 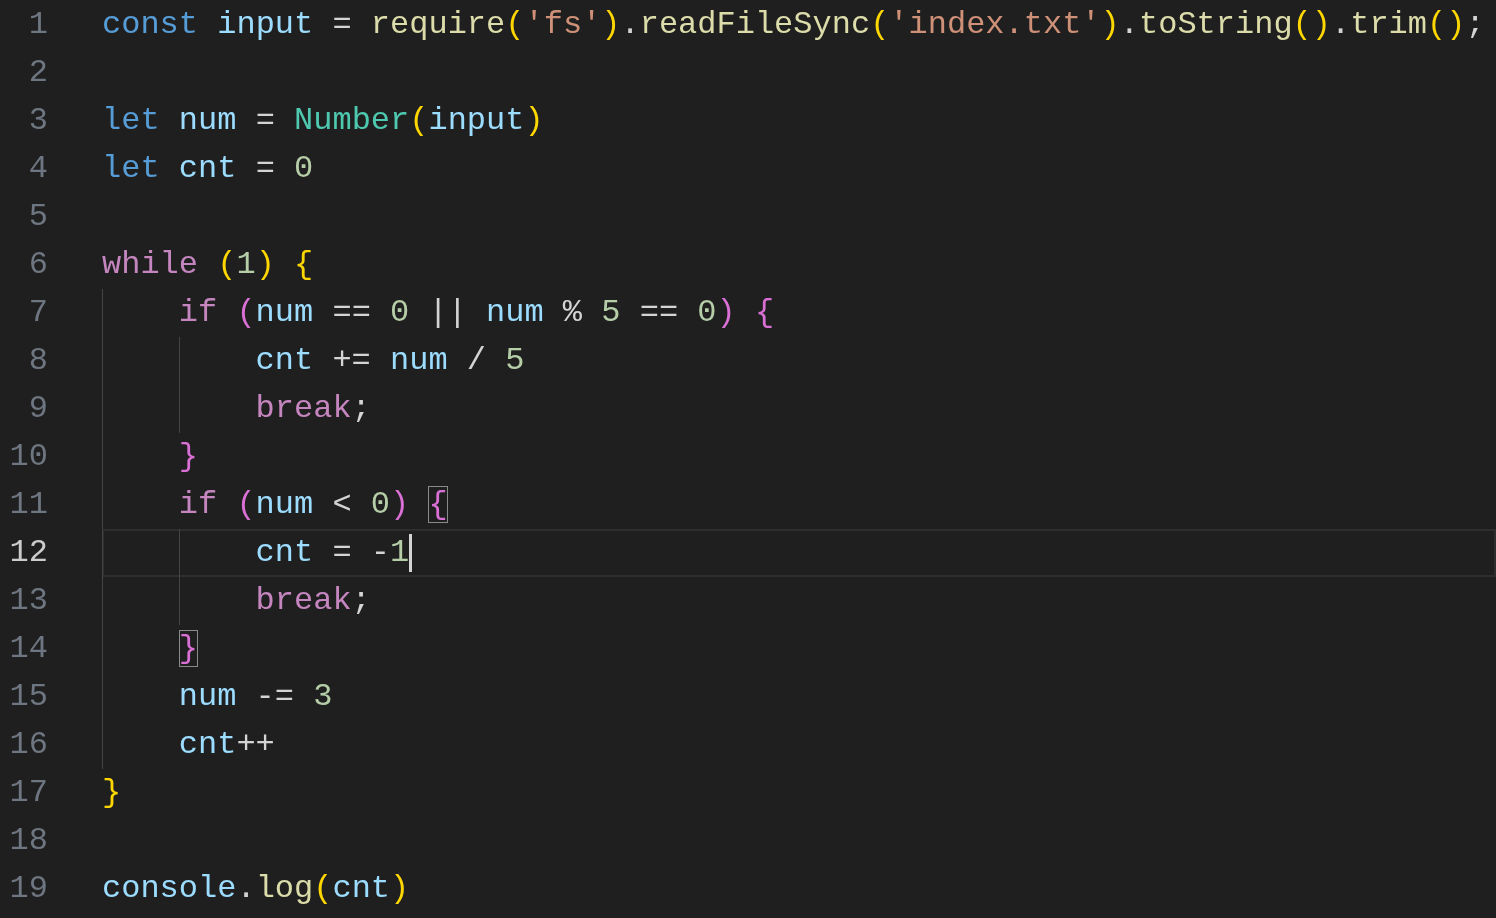 I want to click on line-number: 5, so click(x=37, y=217).